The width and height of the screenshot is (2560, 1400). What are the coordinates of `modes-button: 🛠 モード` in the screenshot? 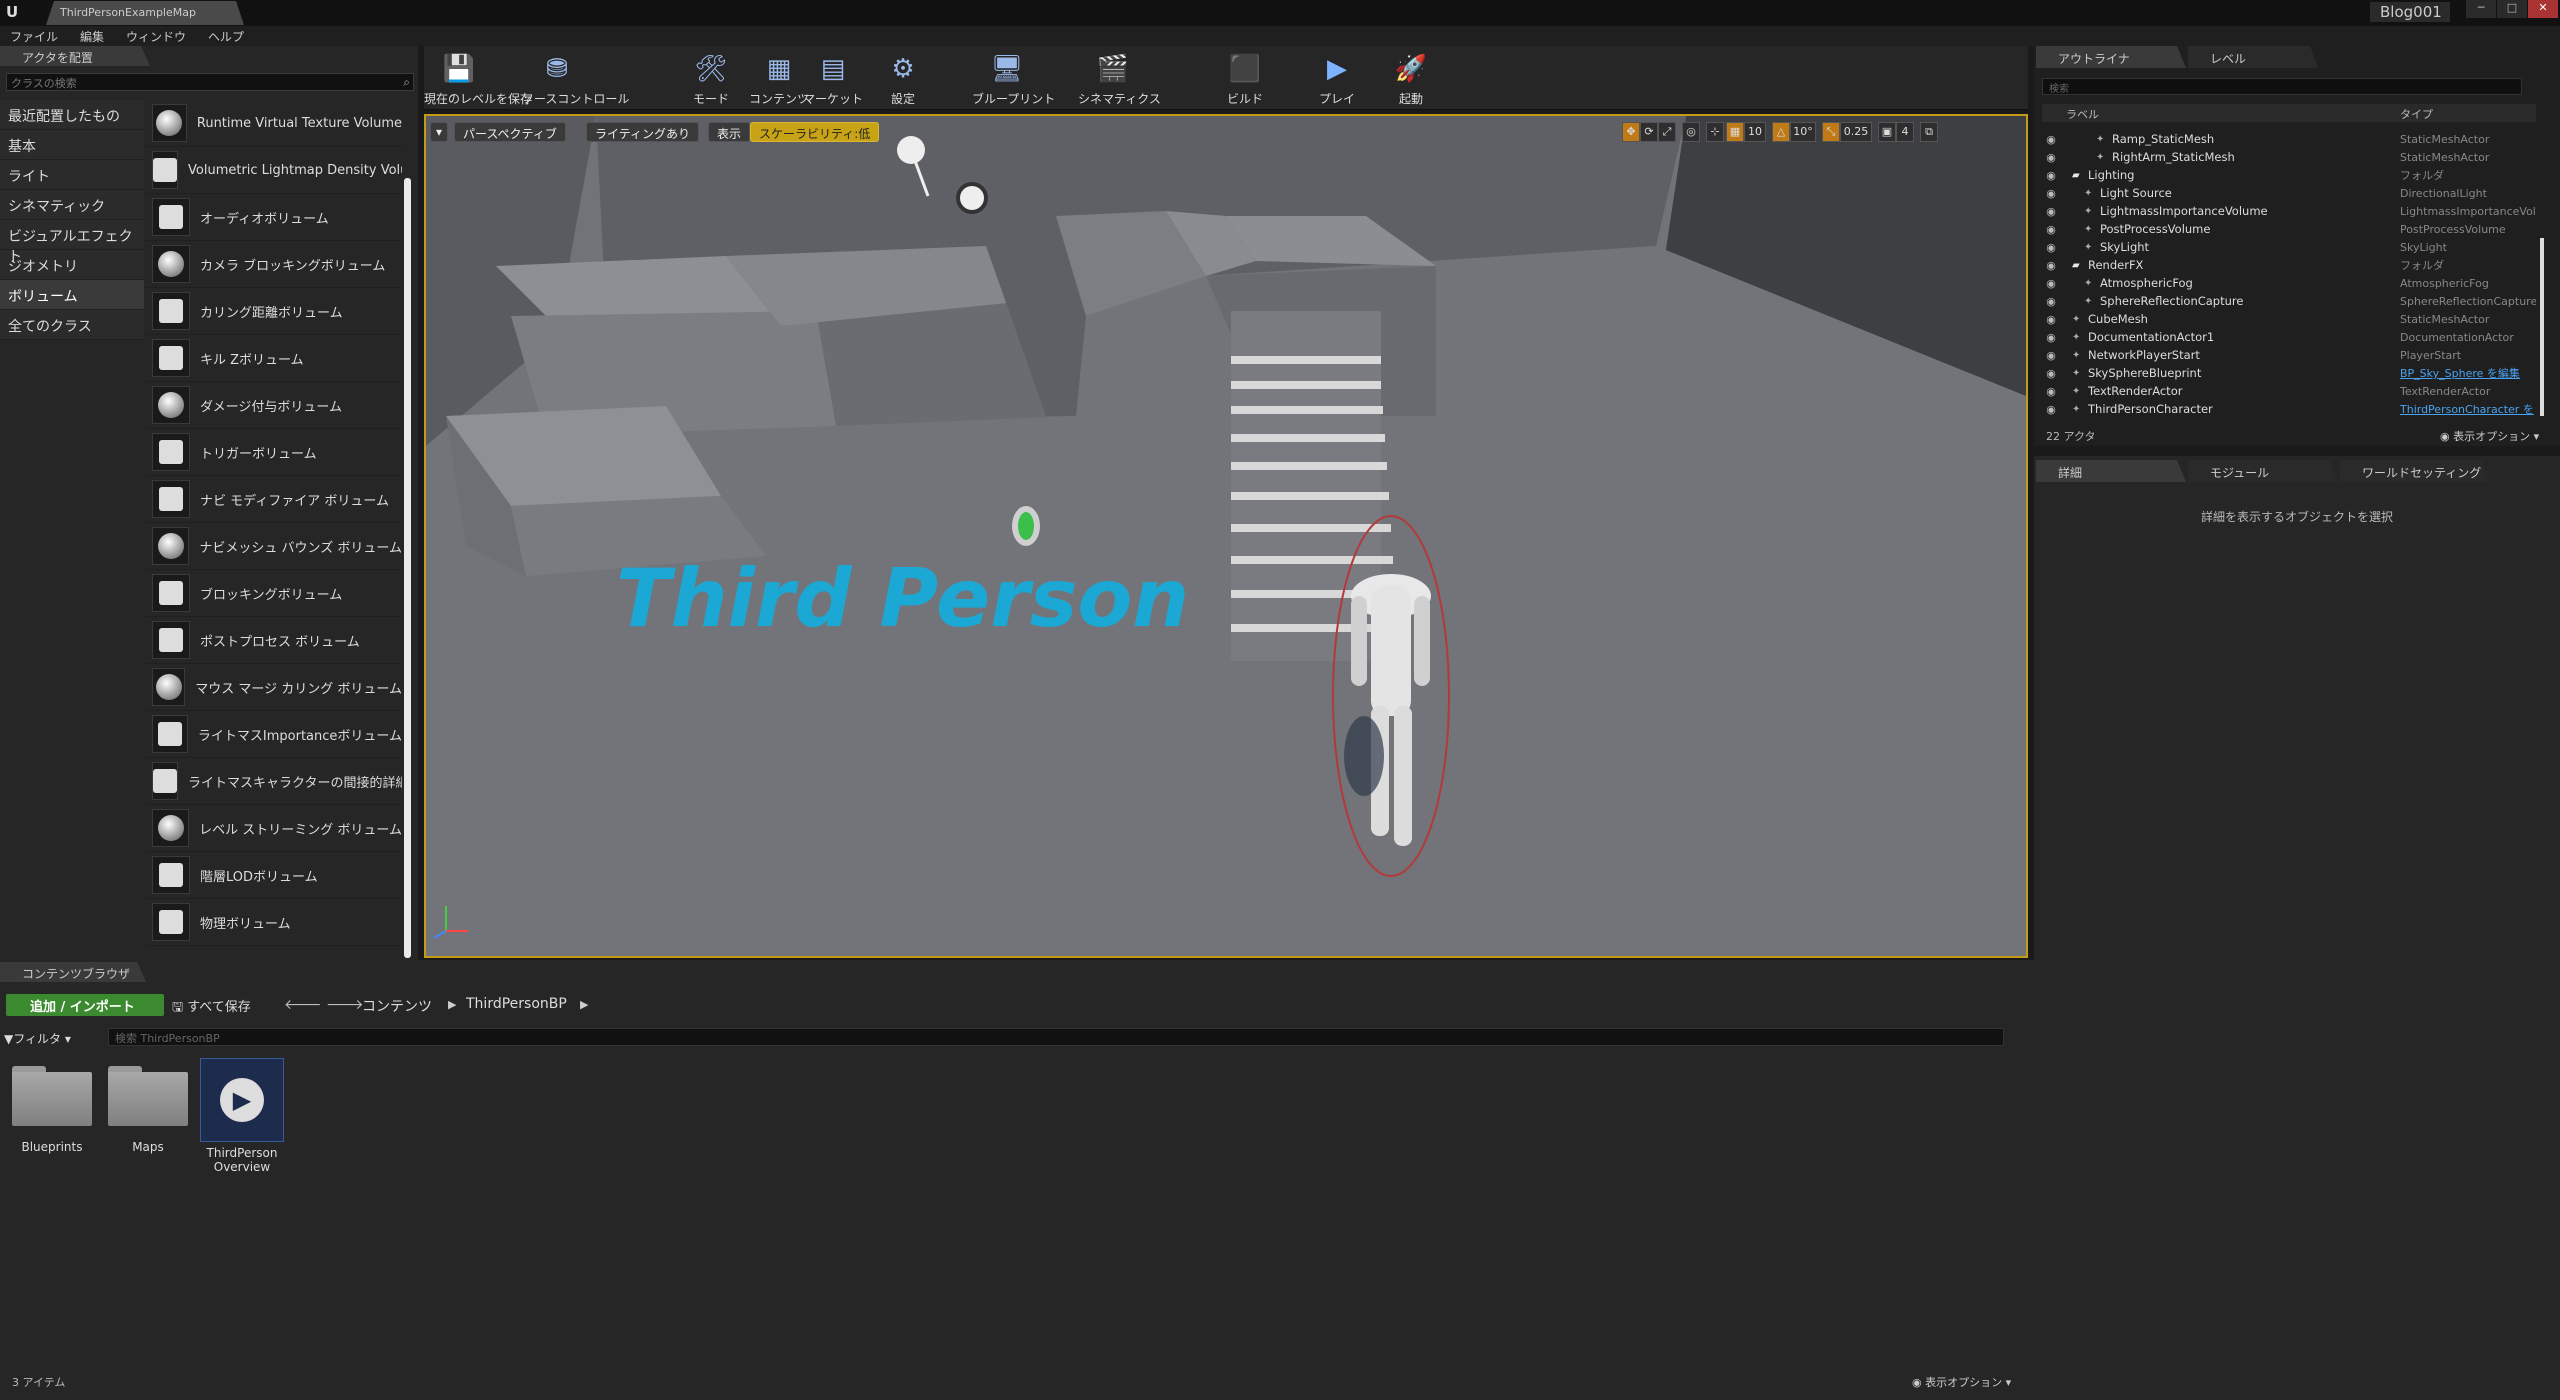 It's located at (711, 78).